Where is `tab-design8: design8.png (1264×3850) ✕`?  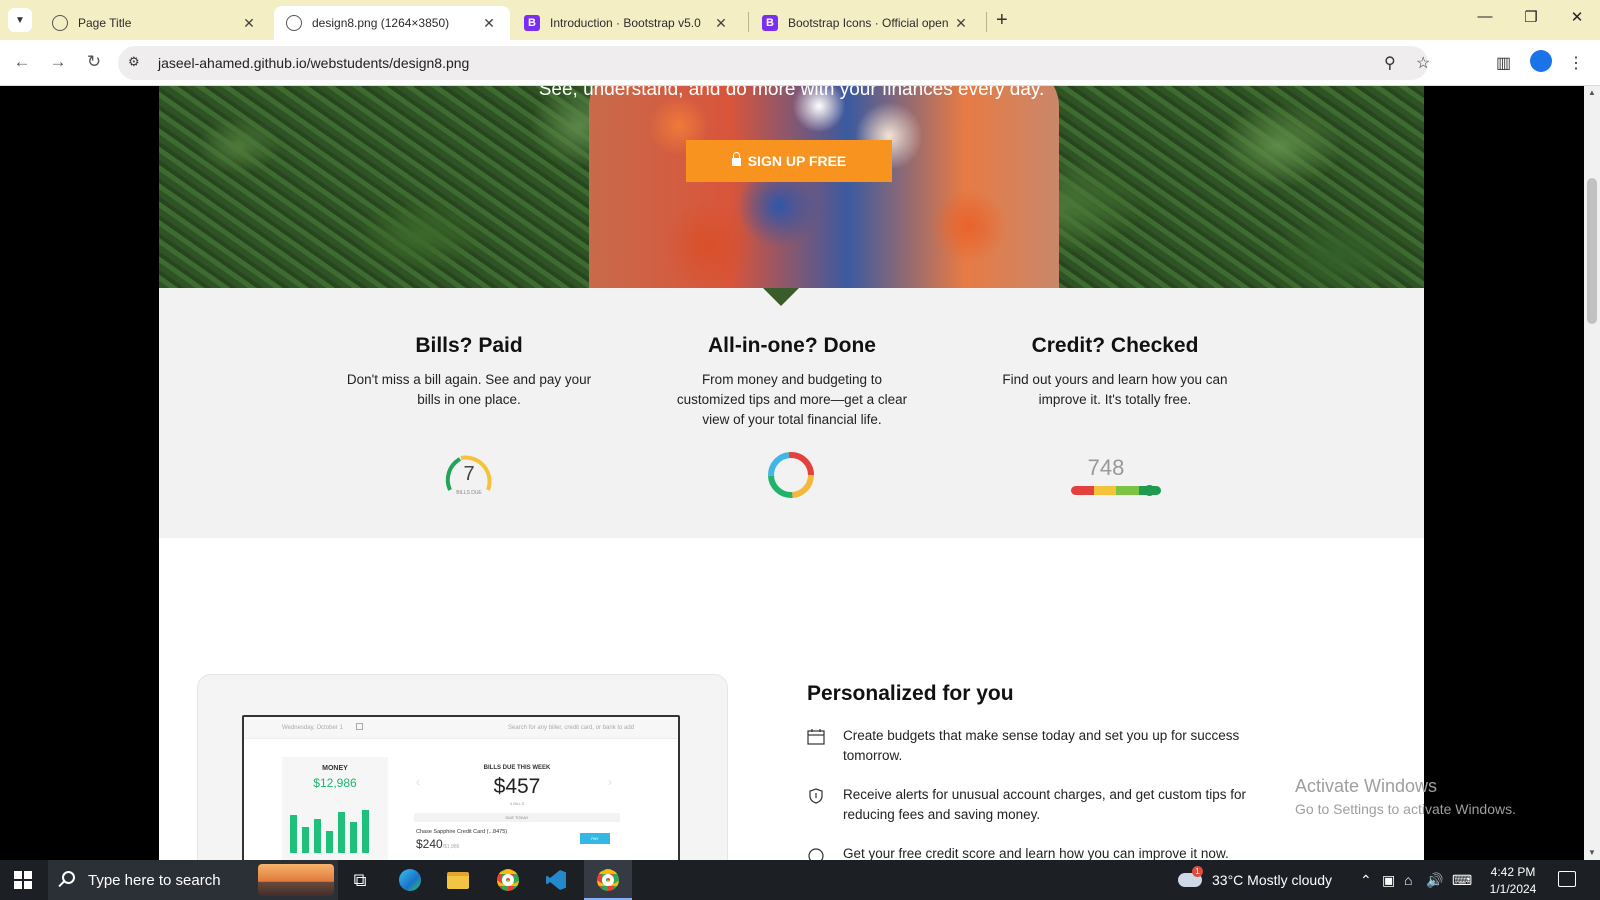 tab-design8: design8.png (1264×3850) ✕ is located at coordinates (392, 23).